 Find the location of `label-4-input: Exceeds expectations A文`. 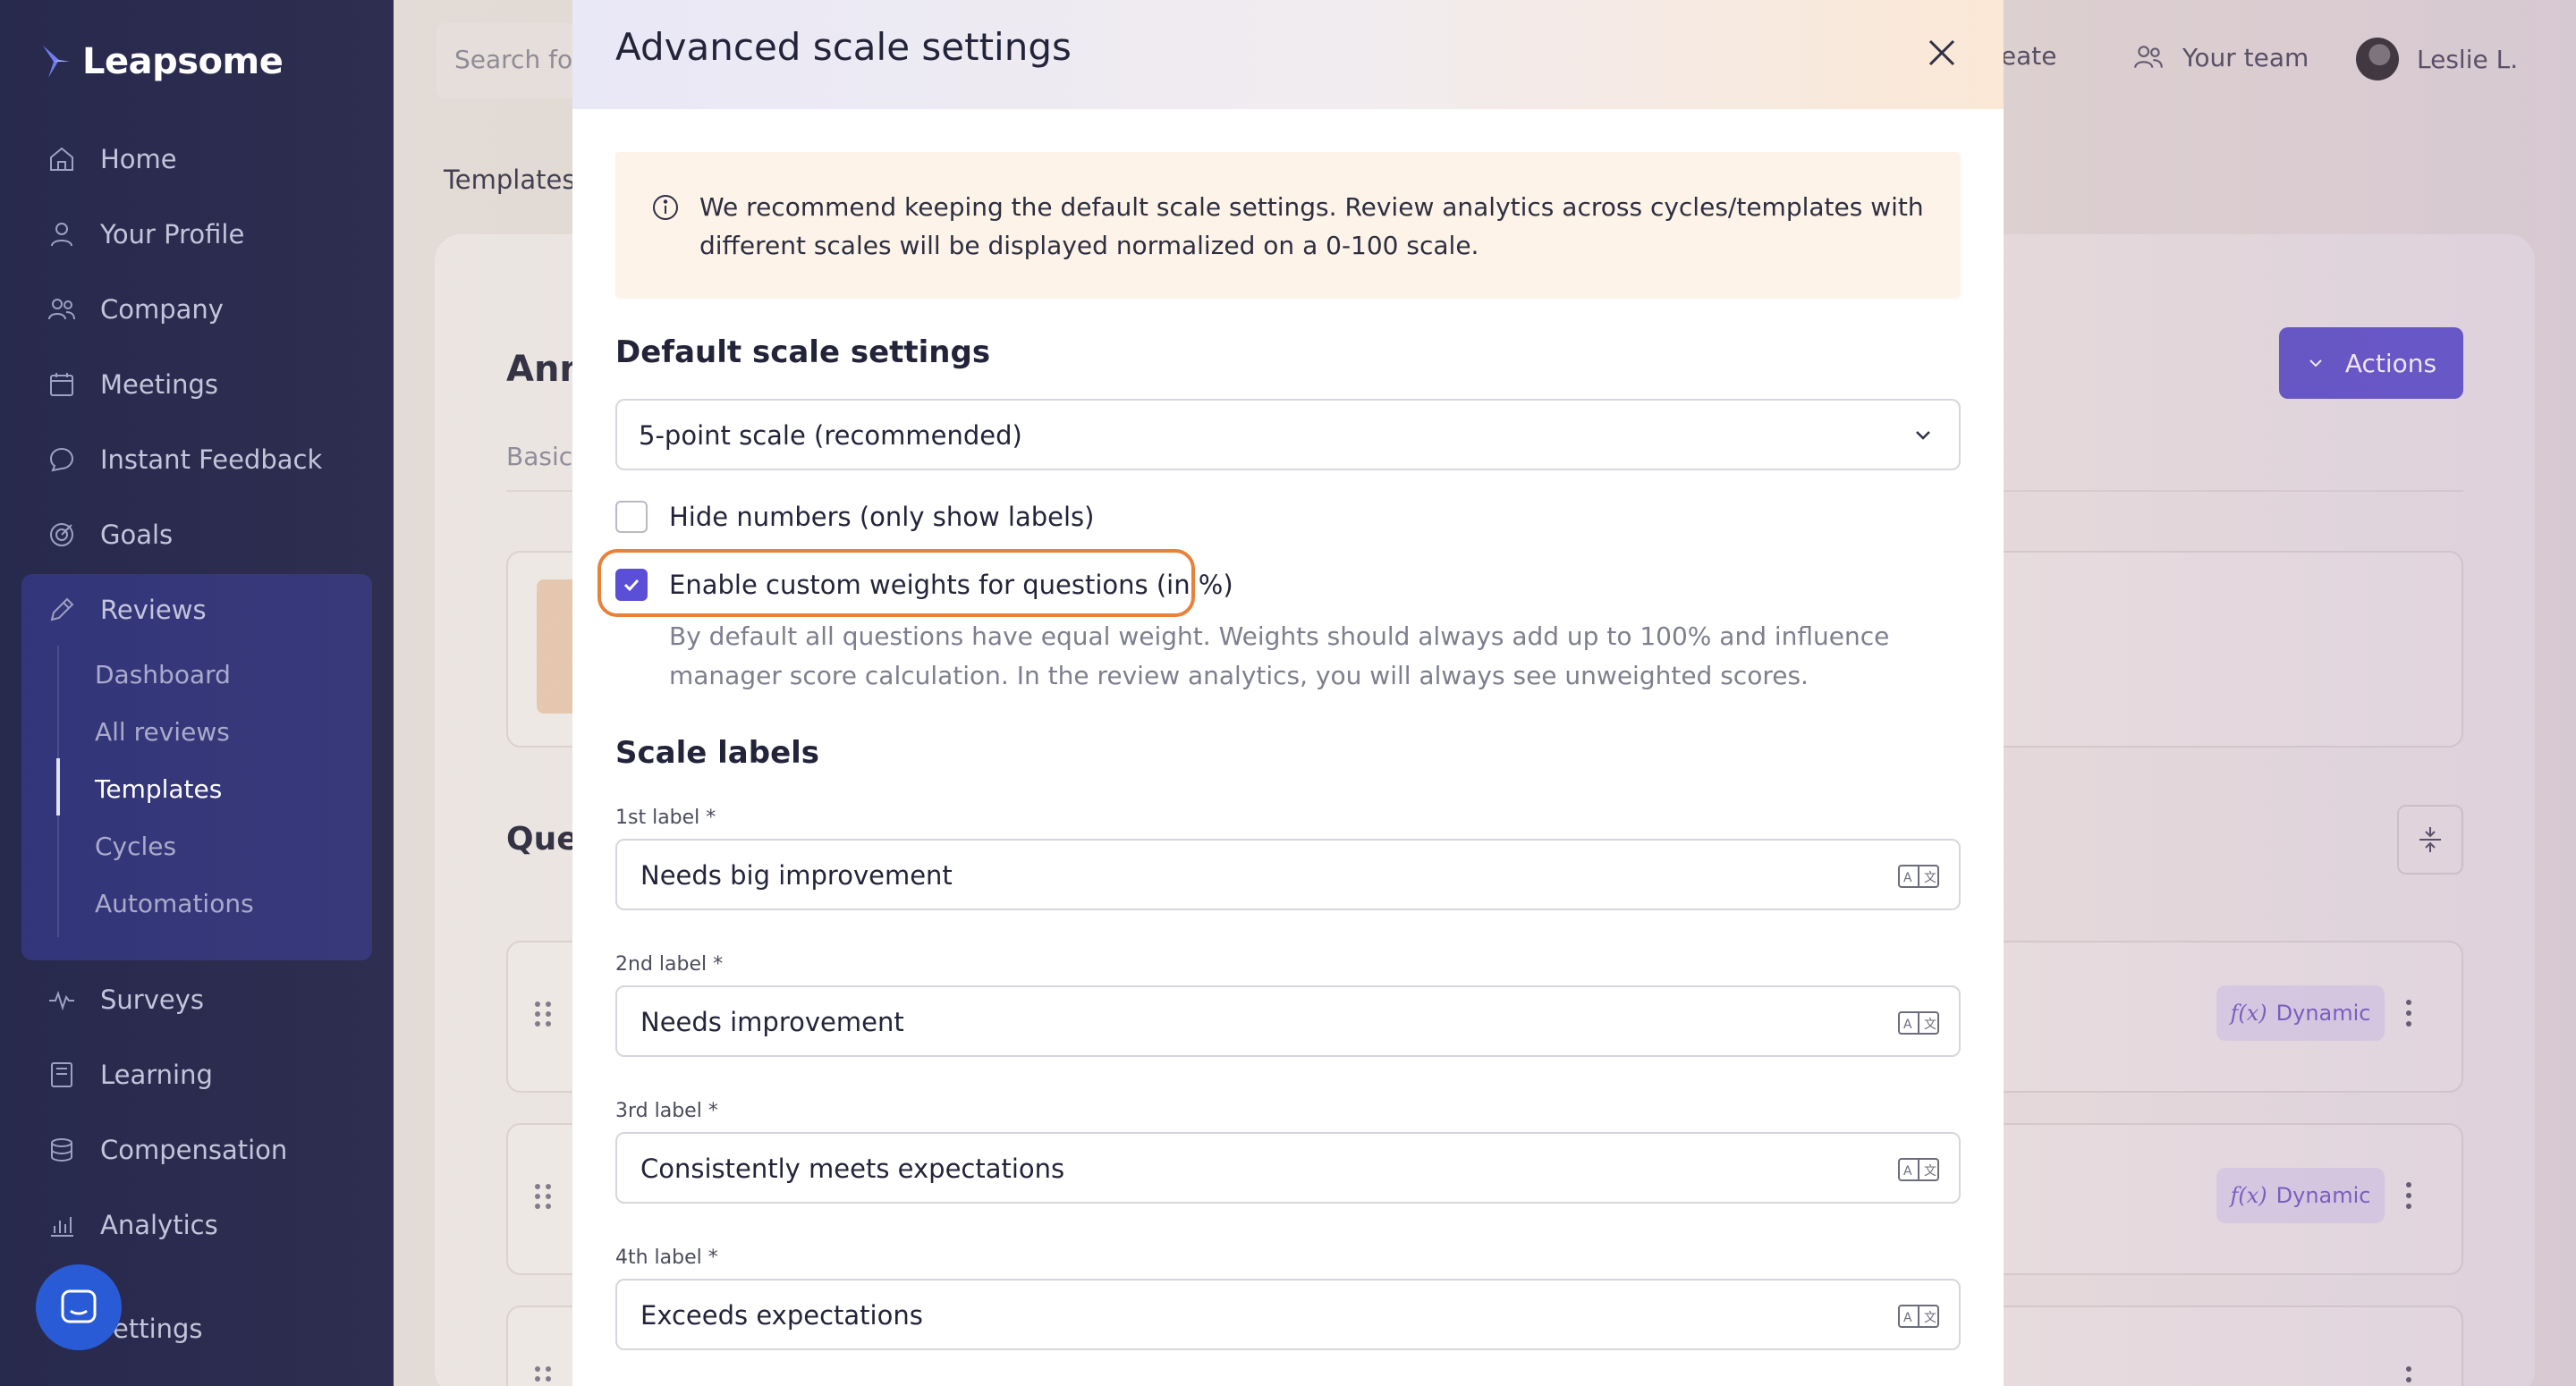

label-4-input: Exceeds expectations A文 is located at coordinates (1288, 1314).